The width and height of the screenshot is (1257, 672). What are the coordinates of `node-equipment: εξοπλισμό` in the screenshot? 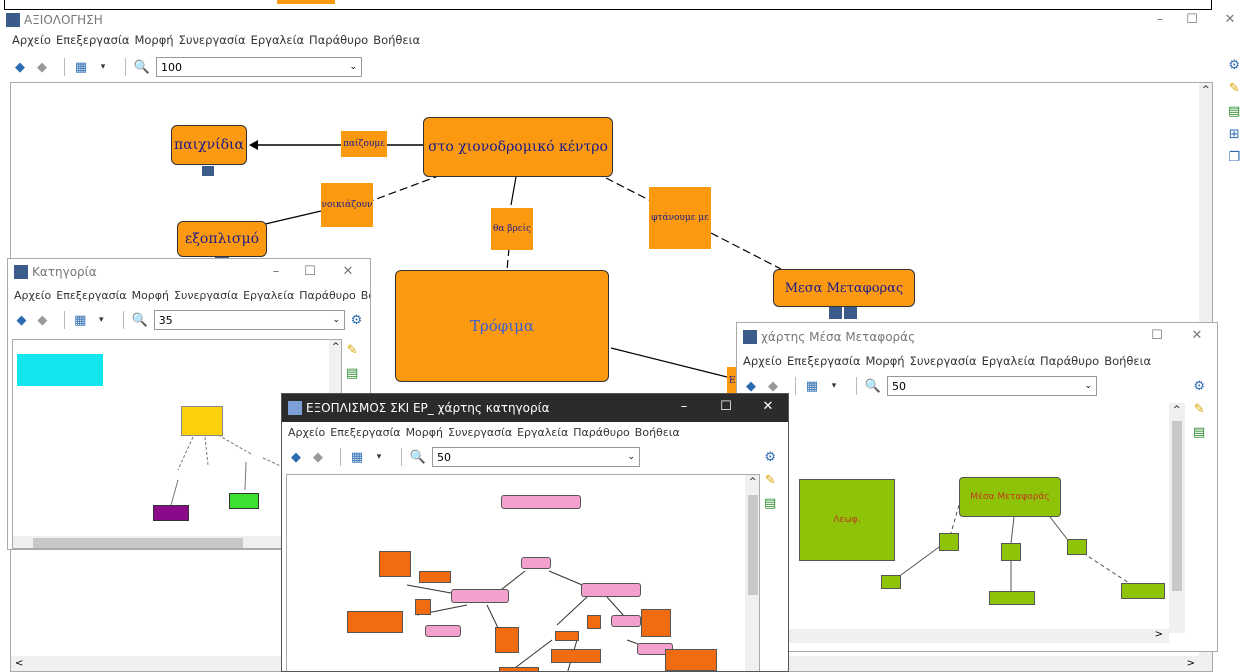 It's located at (222, 239).